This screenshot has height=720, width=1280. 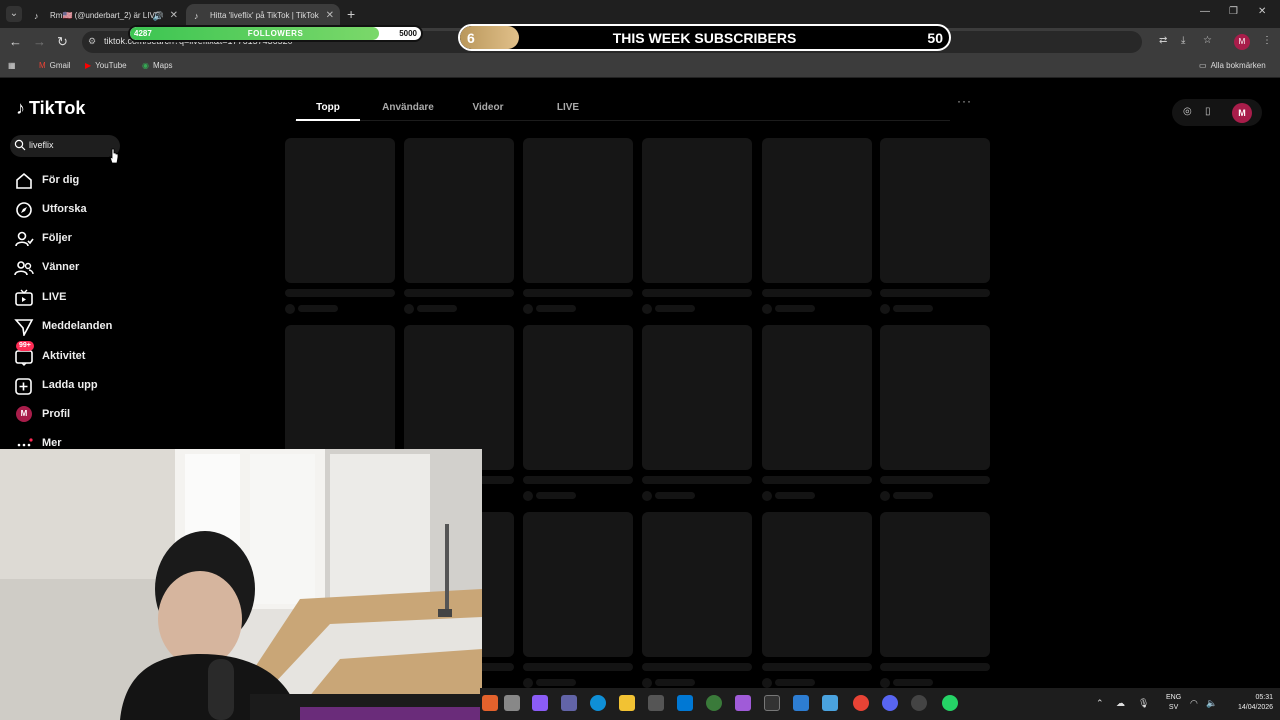 What do you see at coordinates (1255, 703) in the screenshot?
I see `clock: 05:31 14/04/2026` at bounding box center [1255, 703].